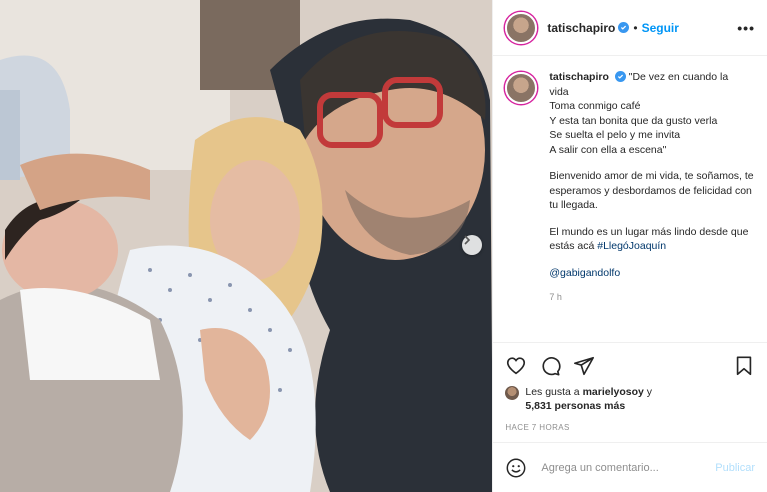  Describe the element at coordinates (552, 392) in the screenshot. I see `likes-prefix: Les gusta a` at that location.